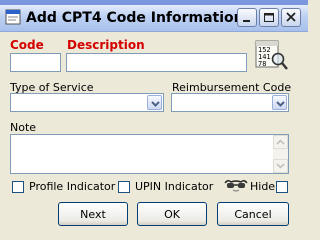  I want to click on description-input, so click(156, 62).